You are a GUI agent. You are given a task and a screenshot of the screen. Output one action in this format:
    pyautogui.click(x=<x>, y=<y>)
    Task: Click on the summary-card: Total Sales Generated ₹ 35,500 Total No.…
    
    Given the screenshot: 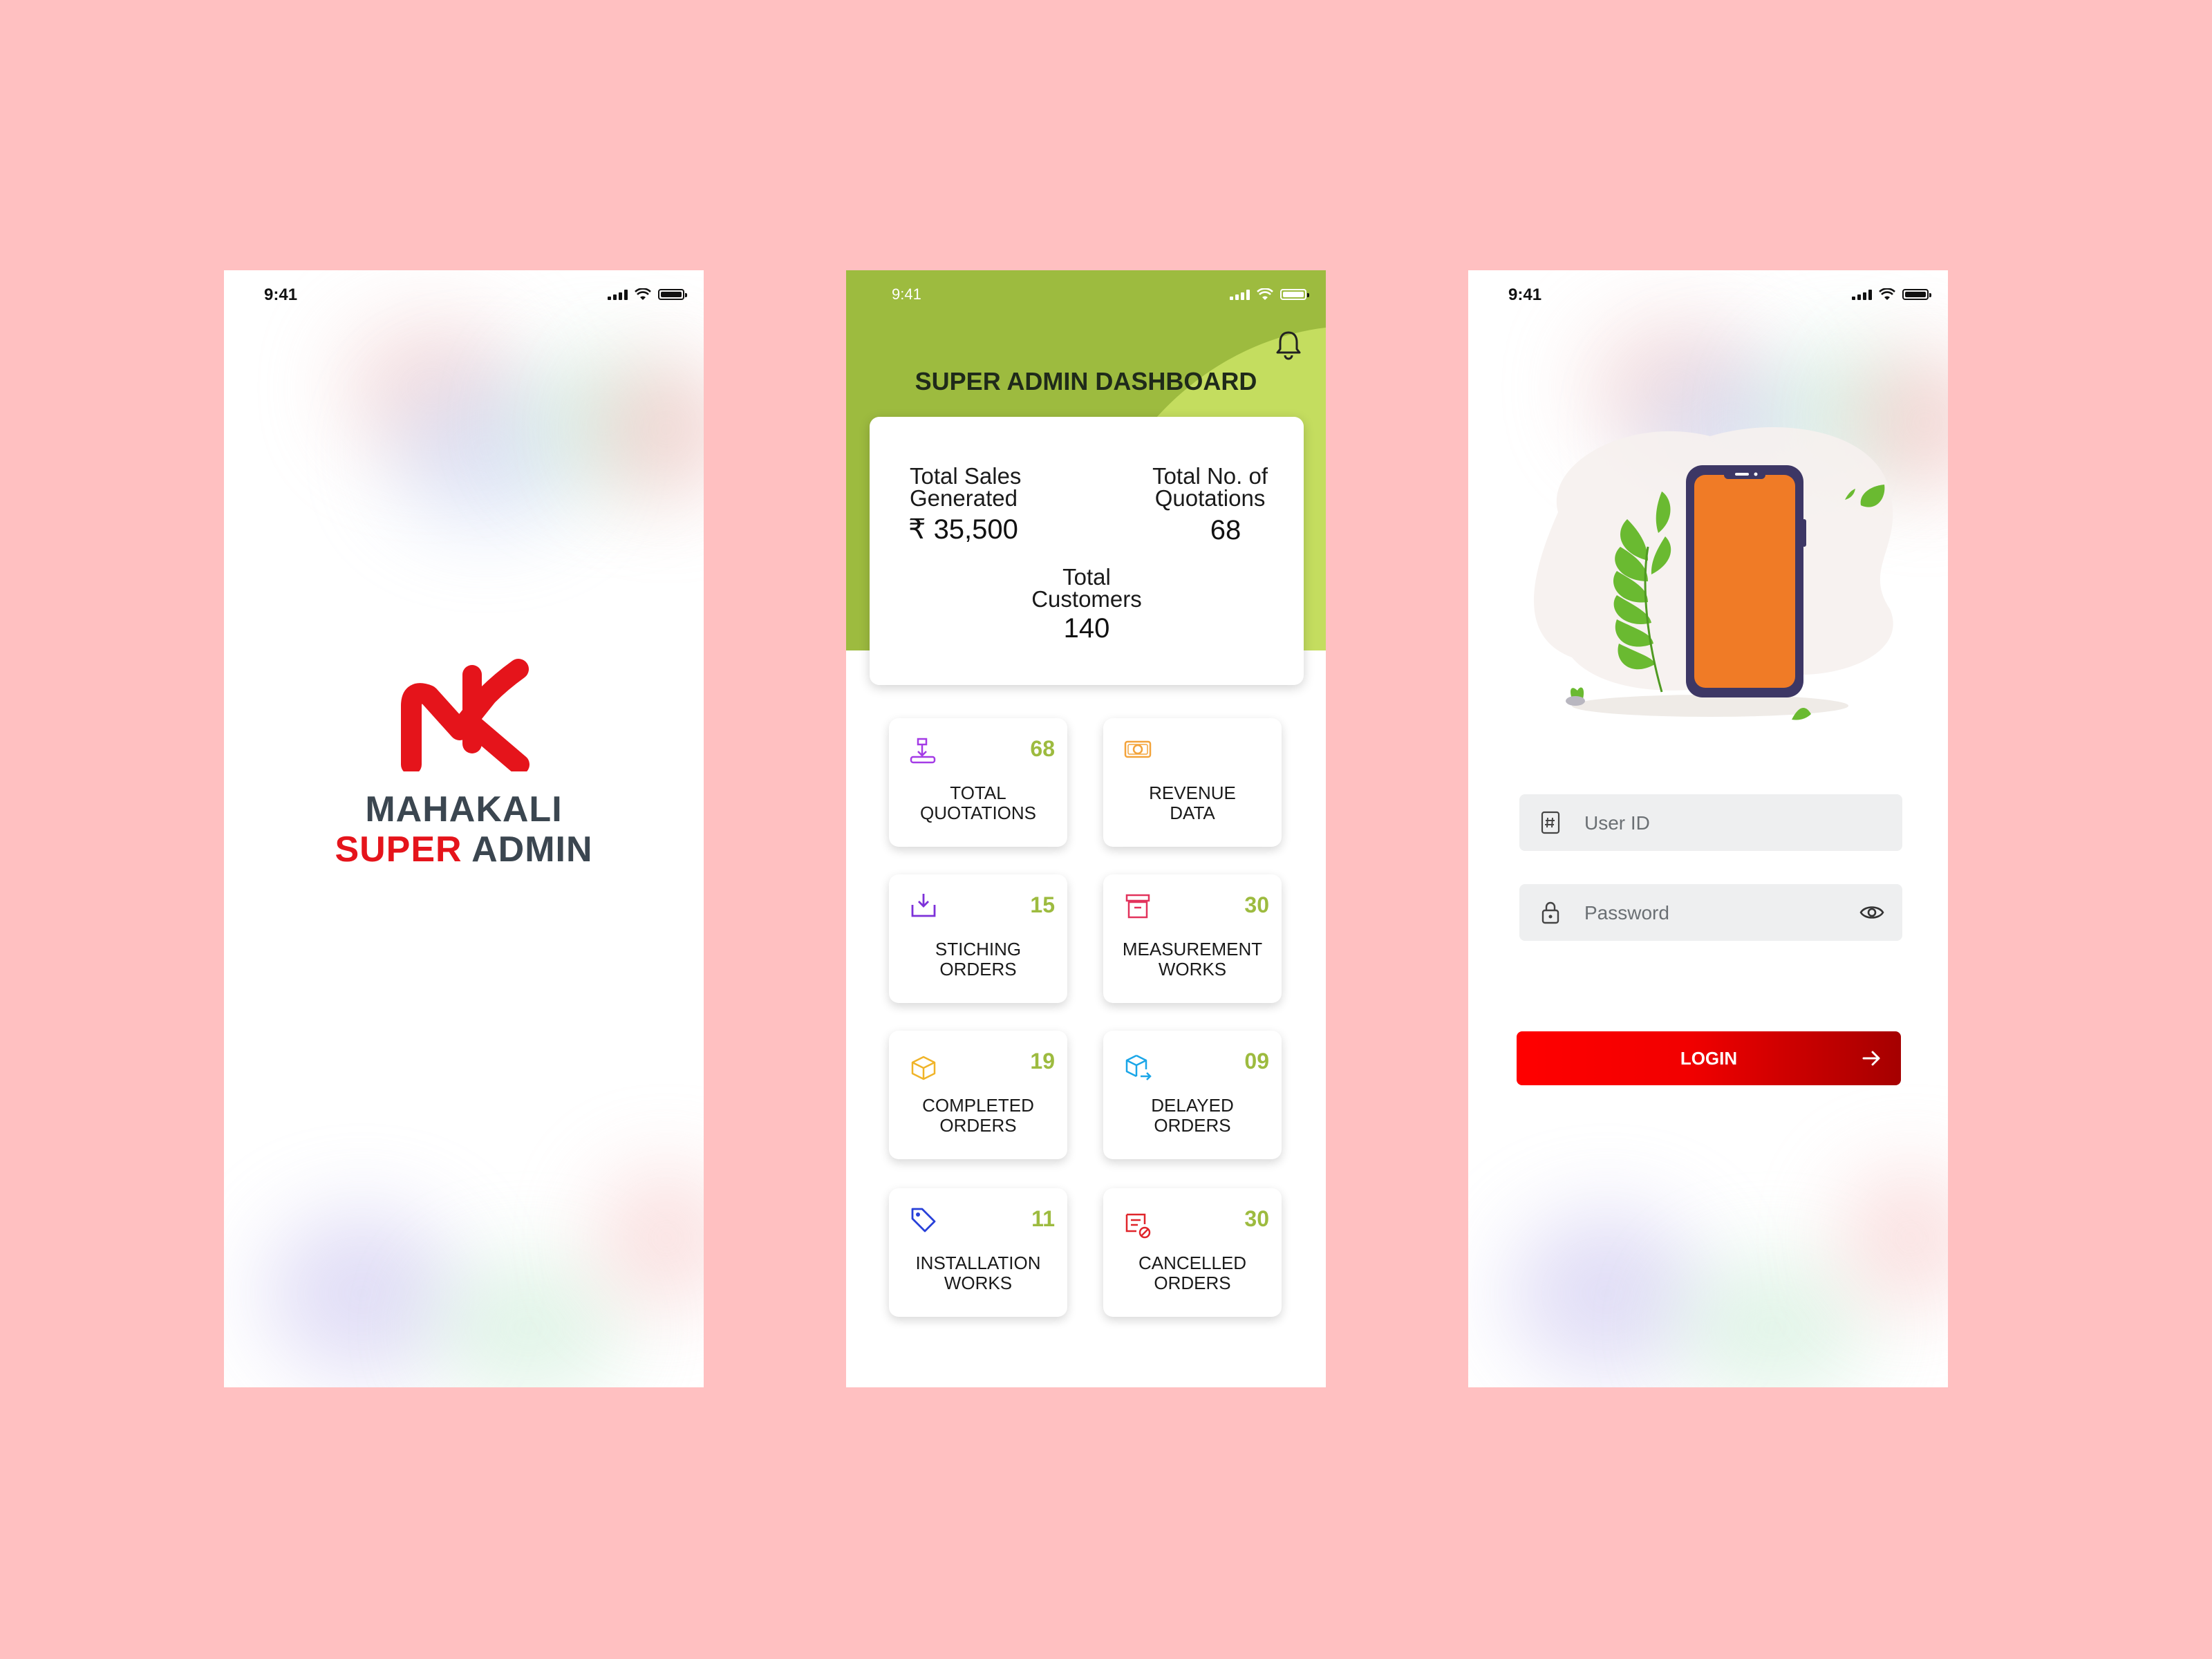 What is the action you would take?
    pyautogui.click(x=1087, y=551)
    